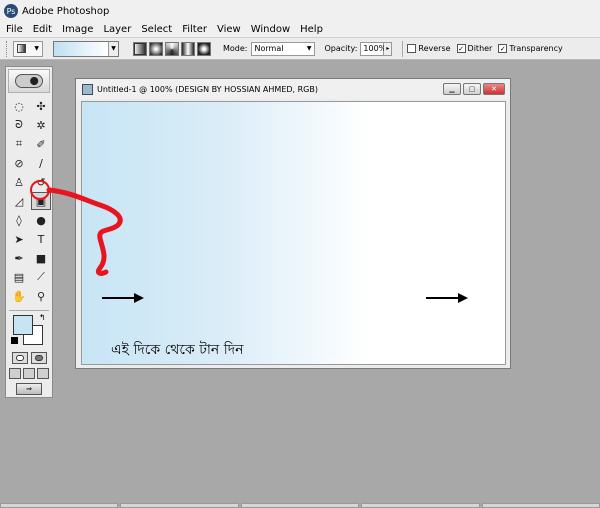  What do you see at coordinates (113, 48) in the screenshot?
I see `gradient-picker-dropdown: ▼` at bounding box center [113, 48].